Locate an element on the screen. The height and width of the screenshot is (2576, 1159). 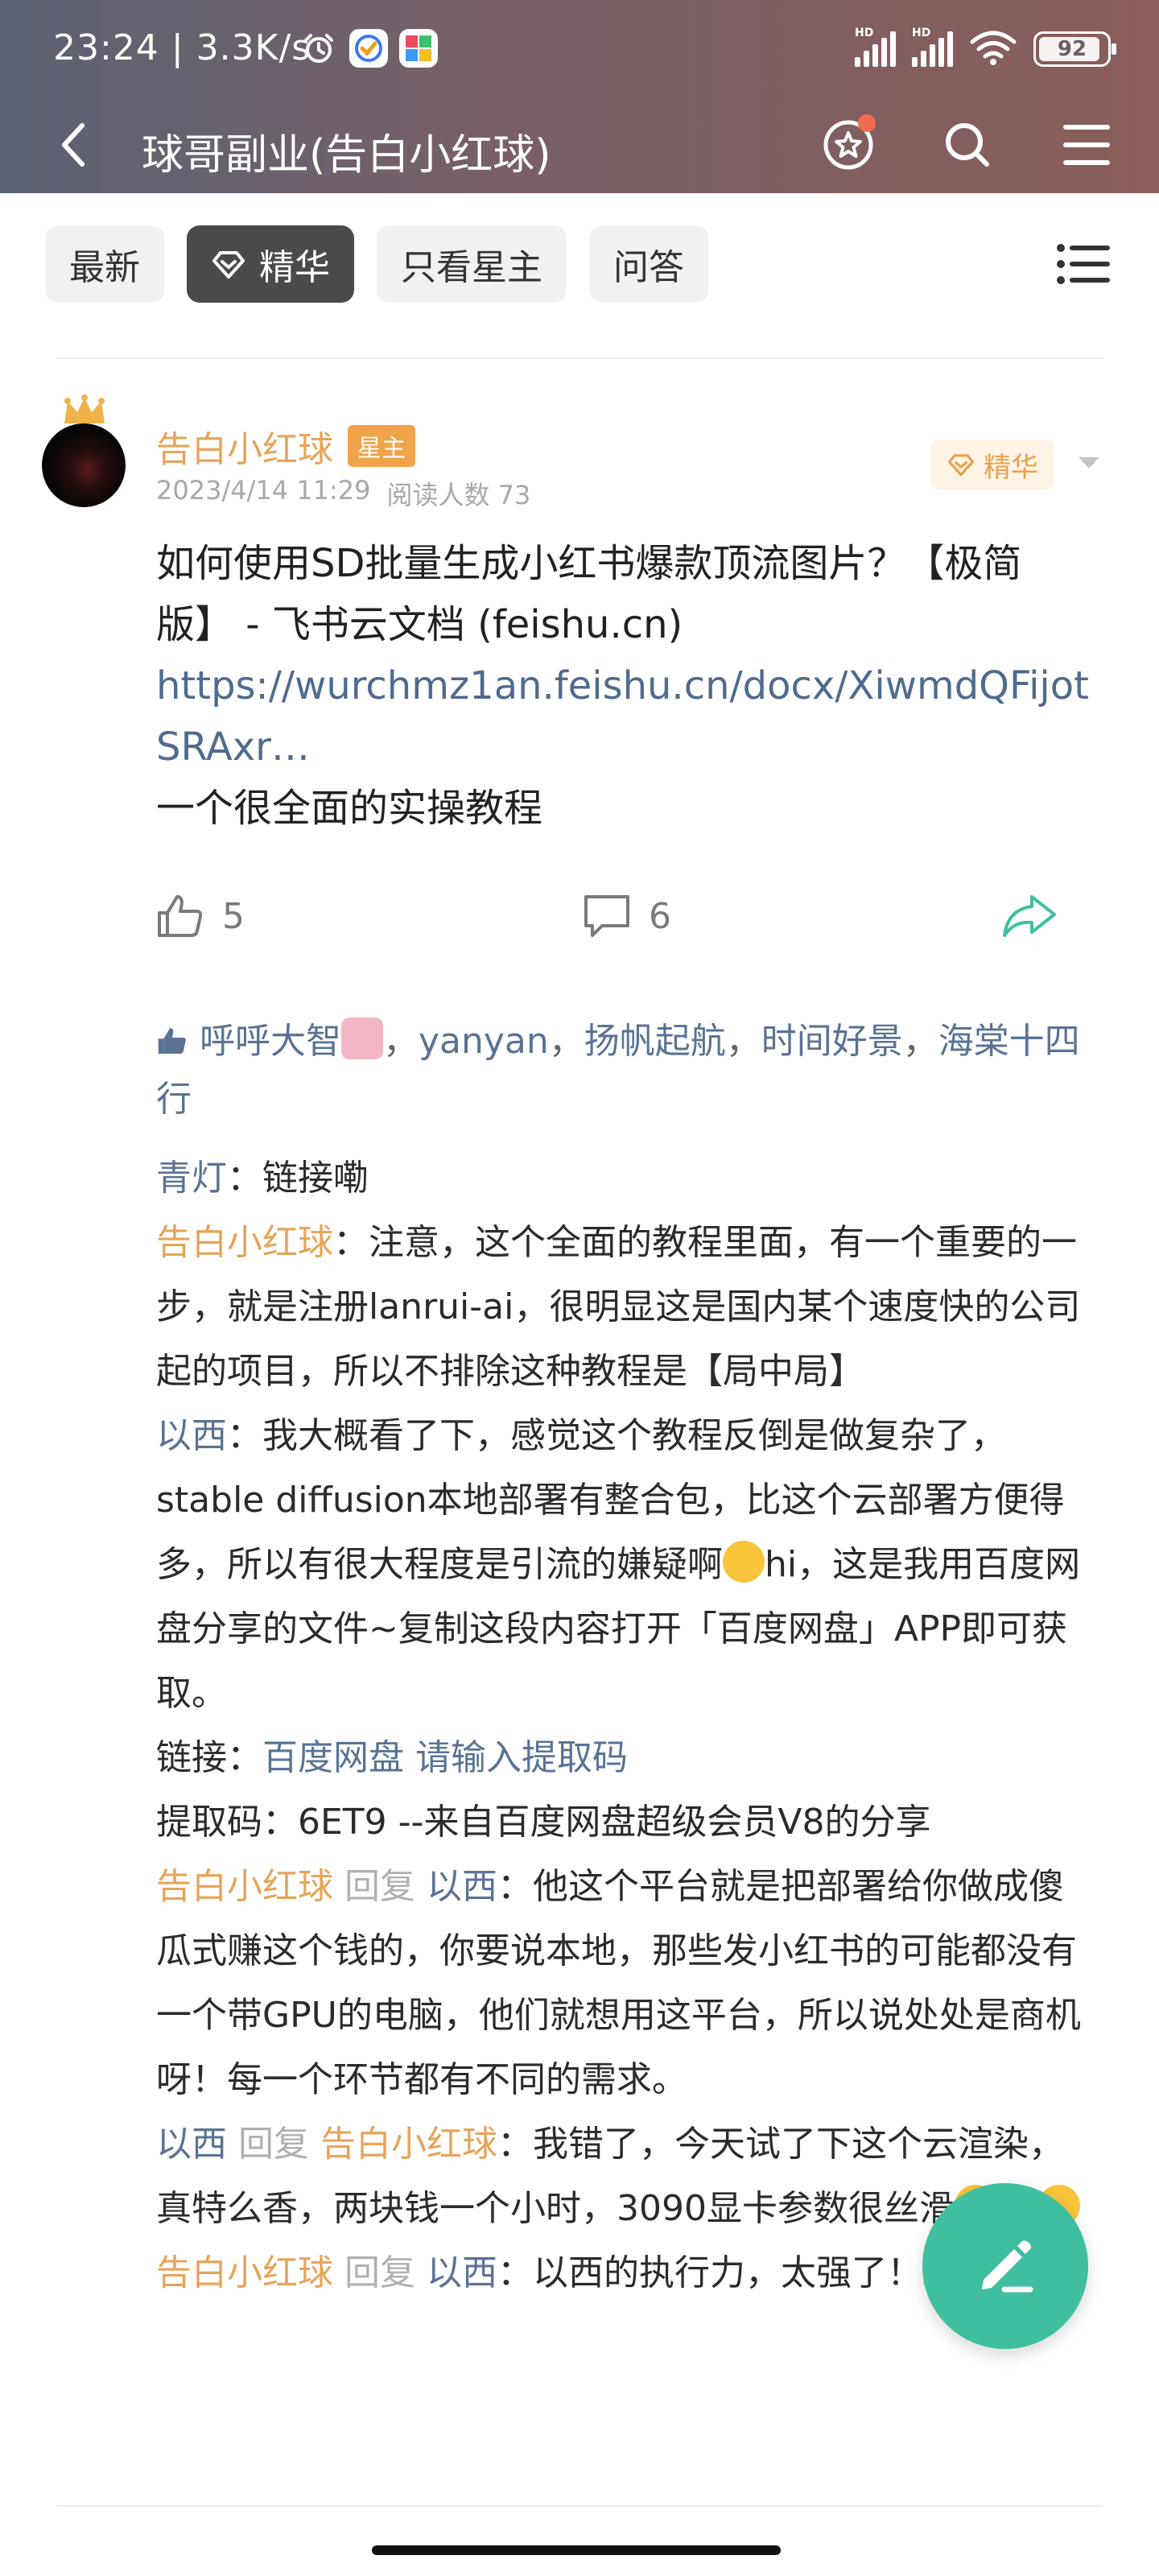
chevron-left-icon is located at coordinates (73, 145).